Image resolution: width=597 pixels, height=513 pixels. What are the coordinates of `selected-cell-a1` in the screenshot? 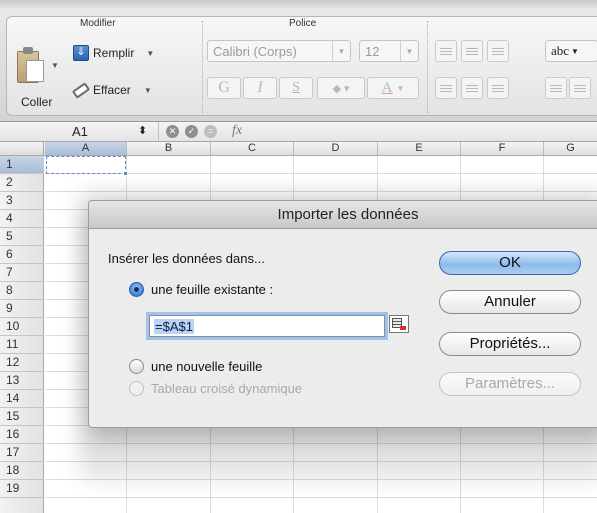 It's located at (86, 165).